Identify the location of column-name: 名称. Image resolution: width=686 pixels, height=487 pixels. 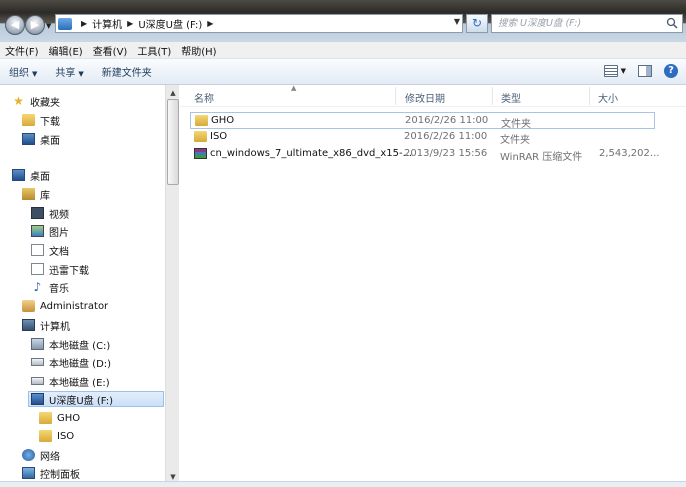
(204, 97).